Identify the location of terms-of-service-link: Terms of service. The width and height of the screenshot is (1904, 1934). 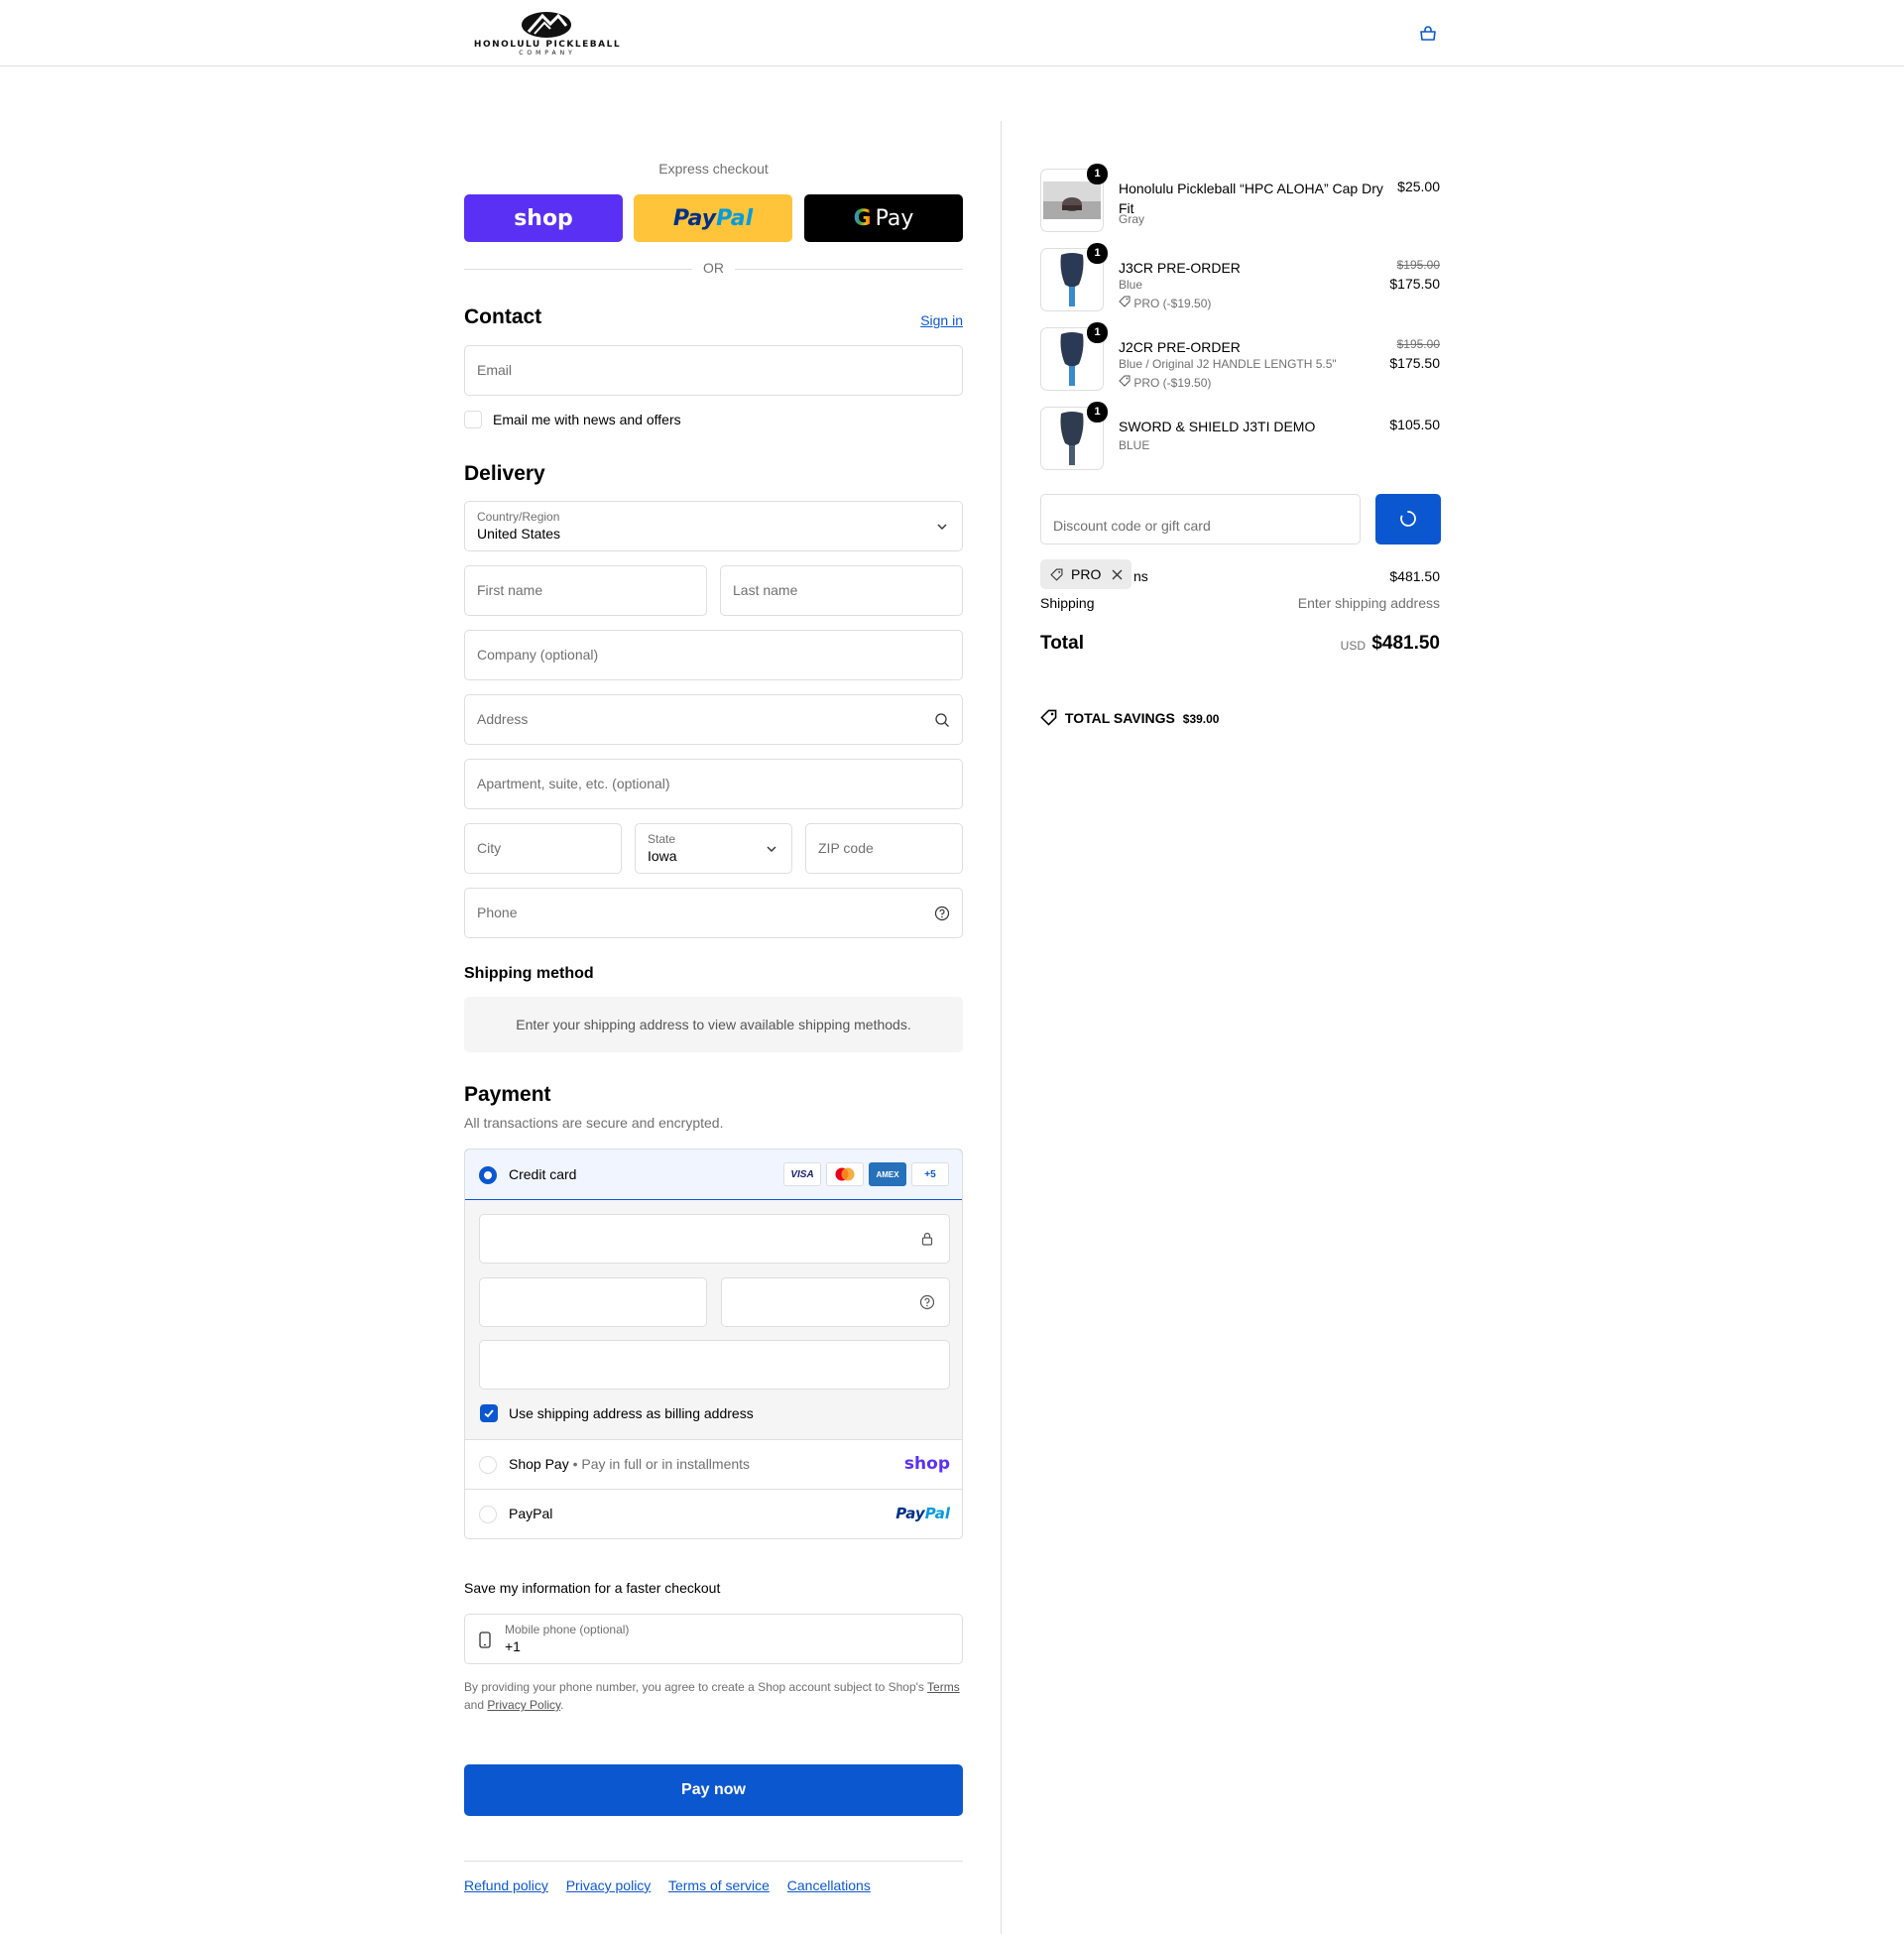
(719, 1885).